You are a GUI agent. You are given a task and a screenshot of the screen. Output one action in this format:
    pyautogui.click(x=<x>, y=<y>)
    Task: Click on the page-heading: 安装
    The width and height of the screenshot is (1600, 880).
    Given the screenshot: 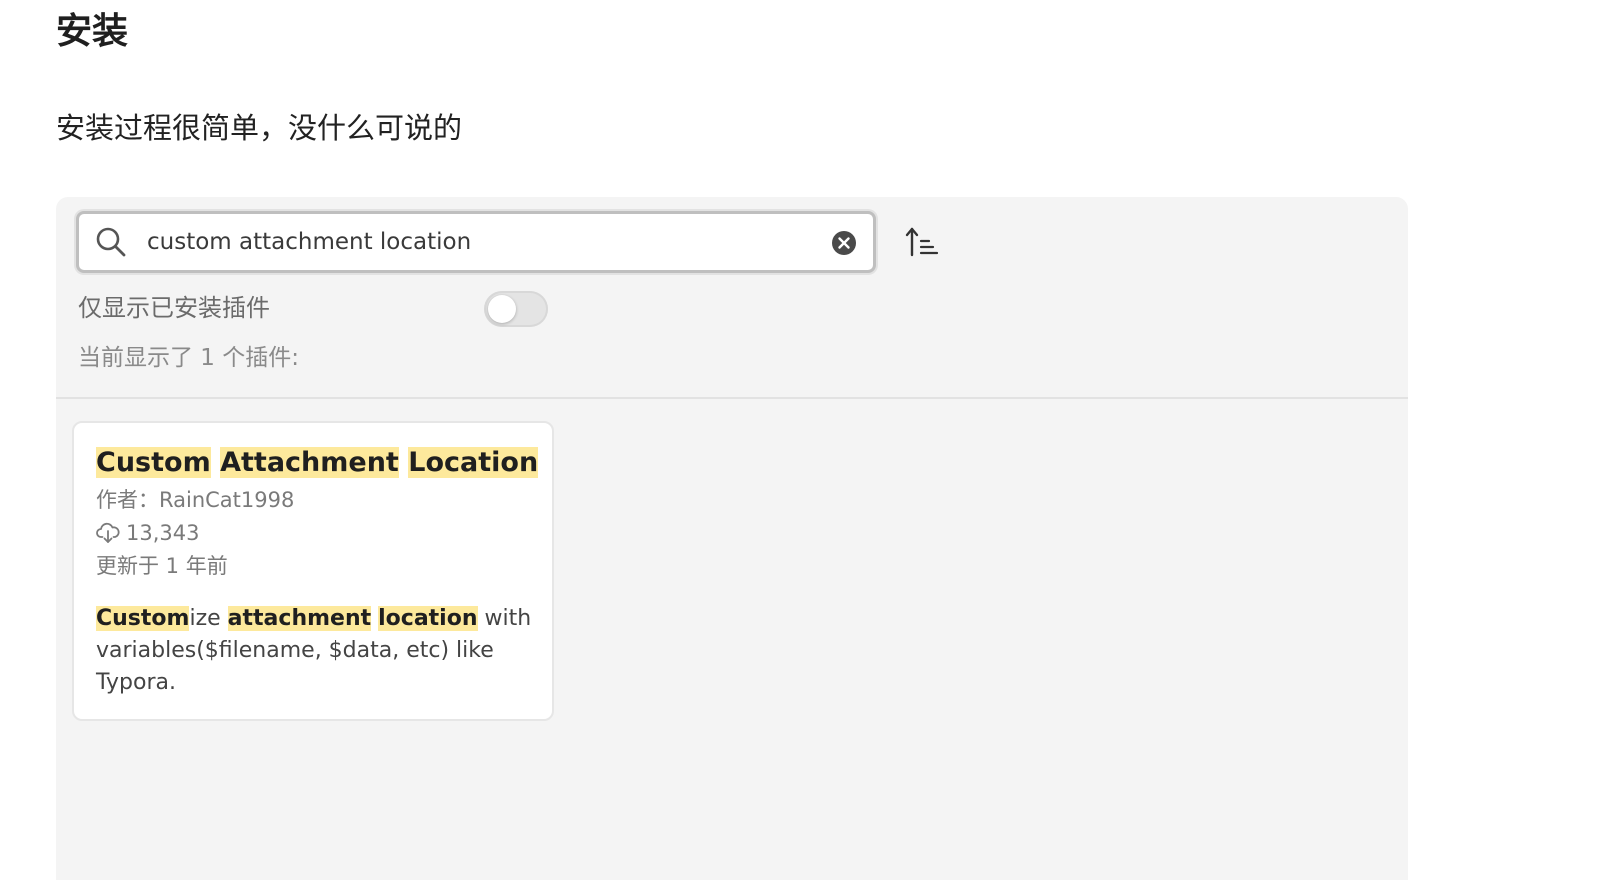 What is the action you would take?
    pyautogui.click(x=92, y=31)
    